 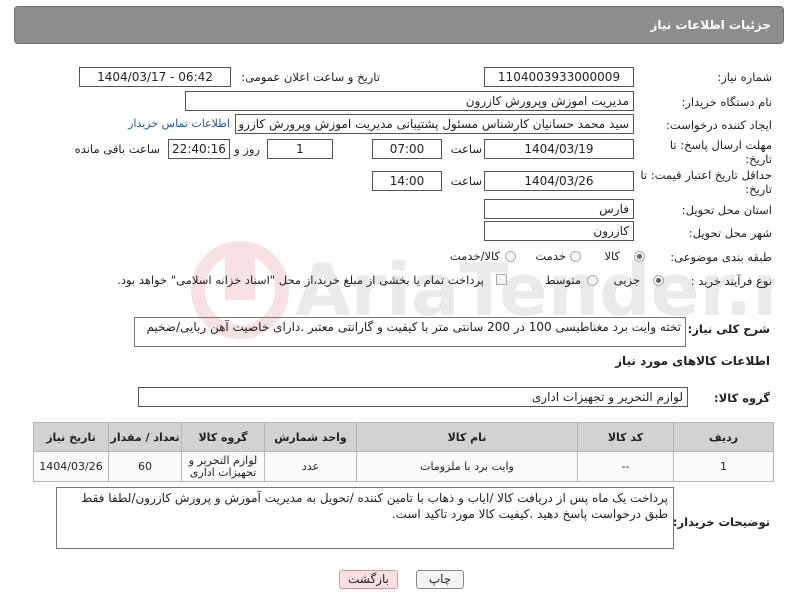 What do you see at coordinates (413, 397) in the screenshot?
I see `goods-group-field: لوازم التحریر و تجهیزات اداری` at bounding box center [413, 397].